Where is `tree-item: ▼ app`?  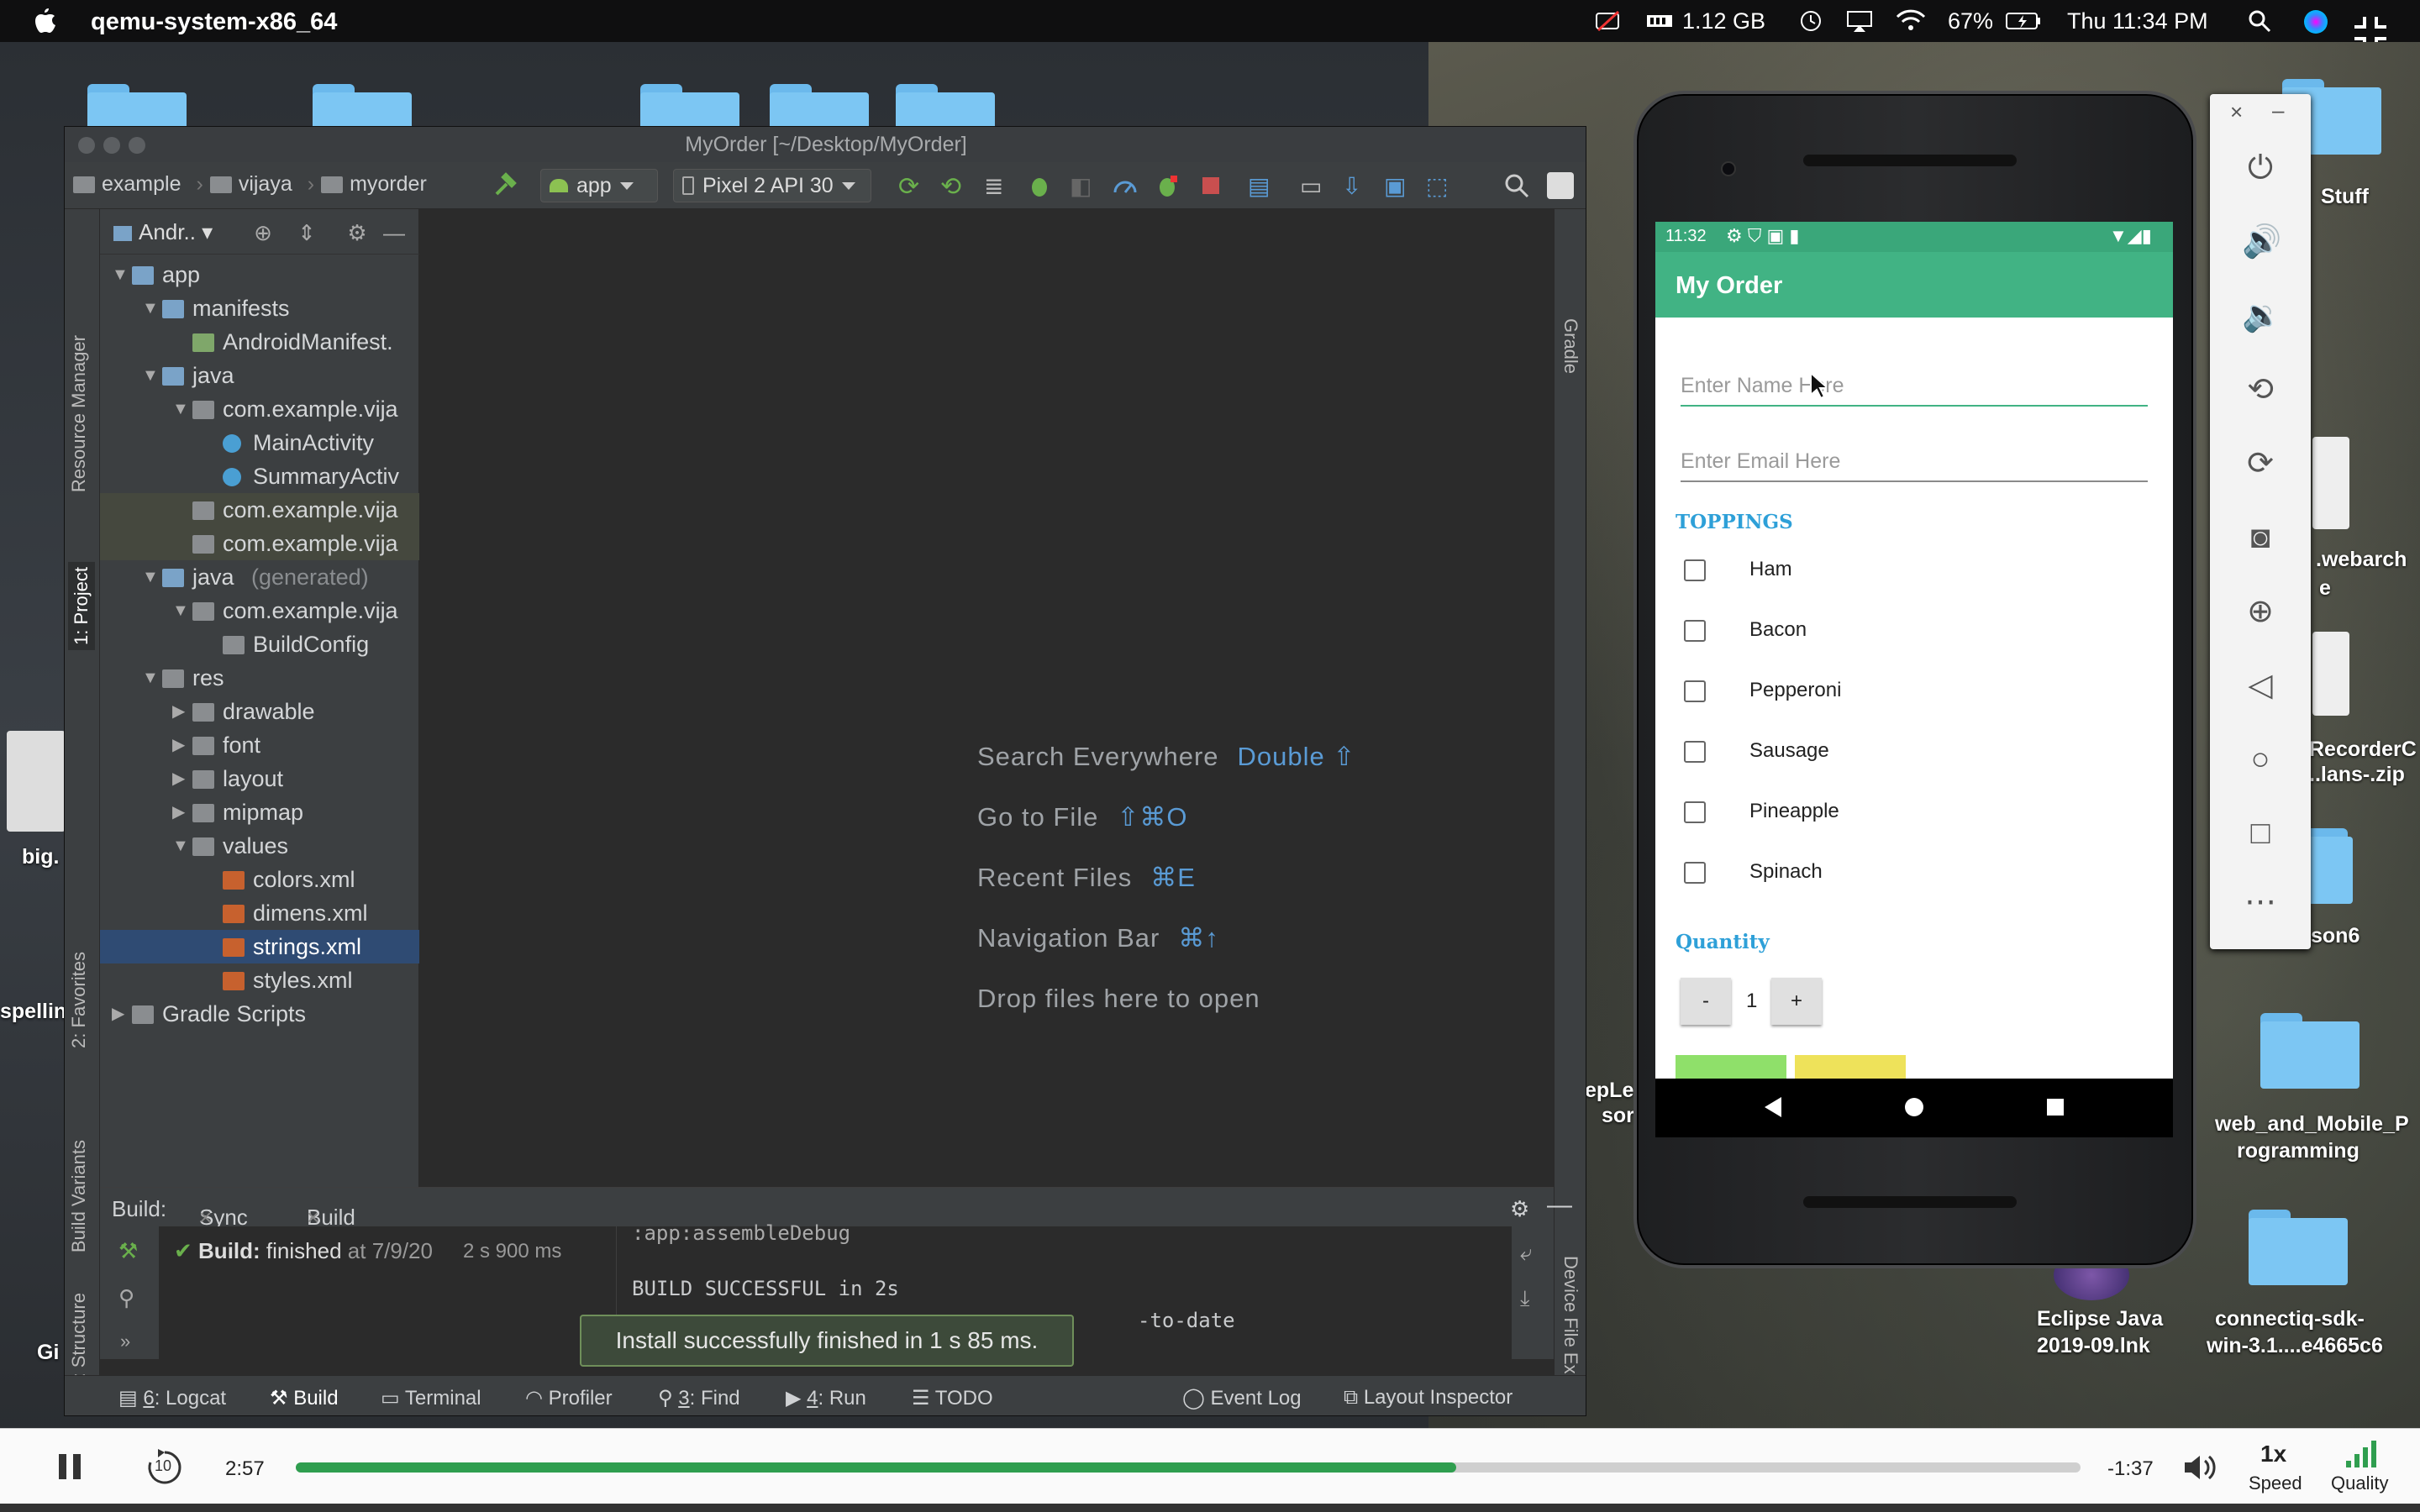 tree-item: ▼ app is located at coordinates (259, 274).